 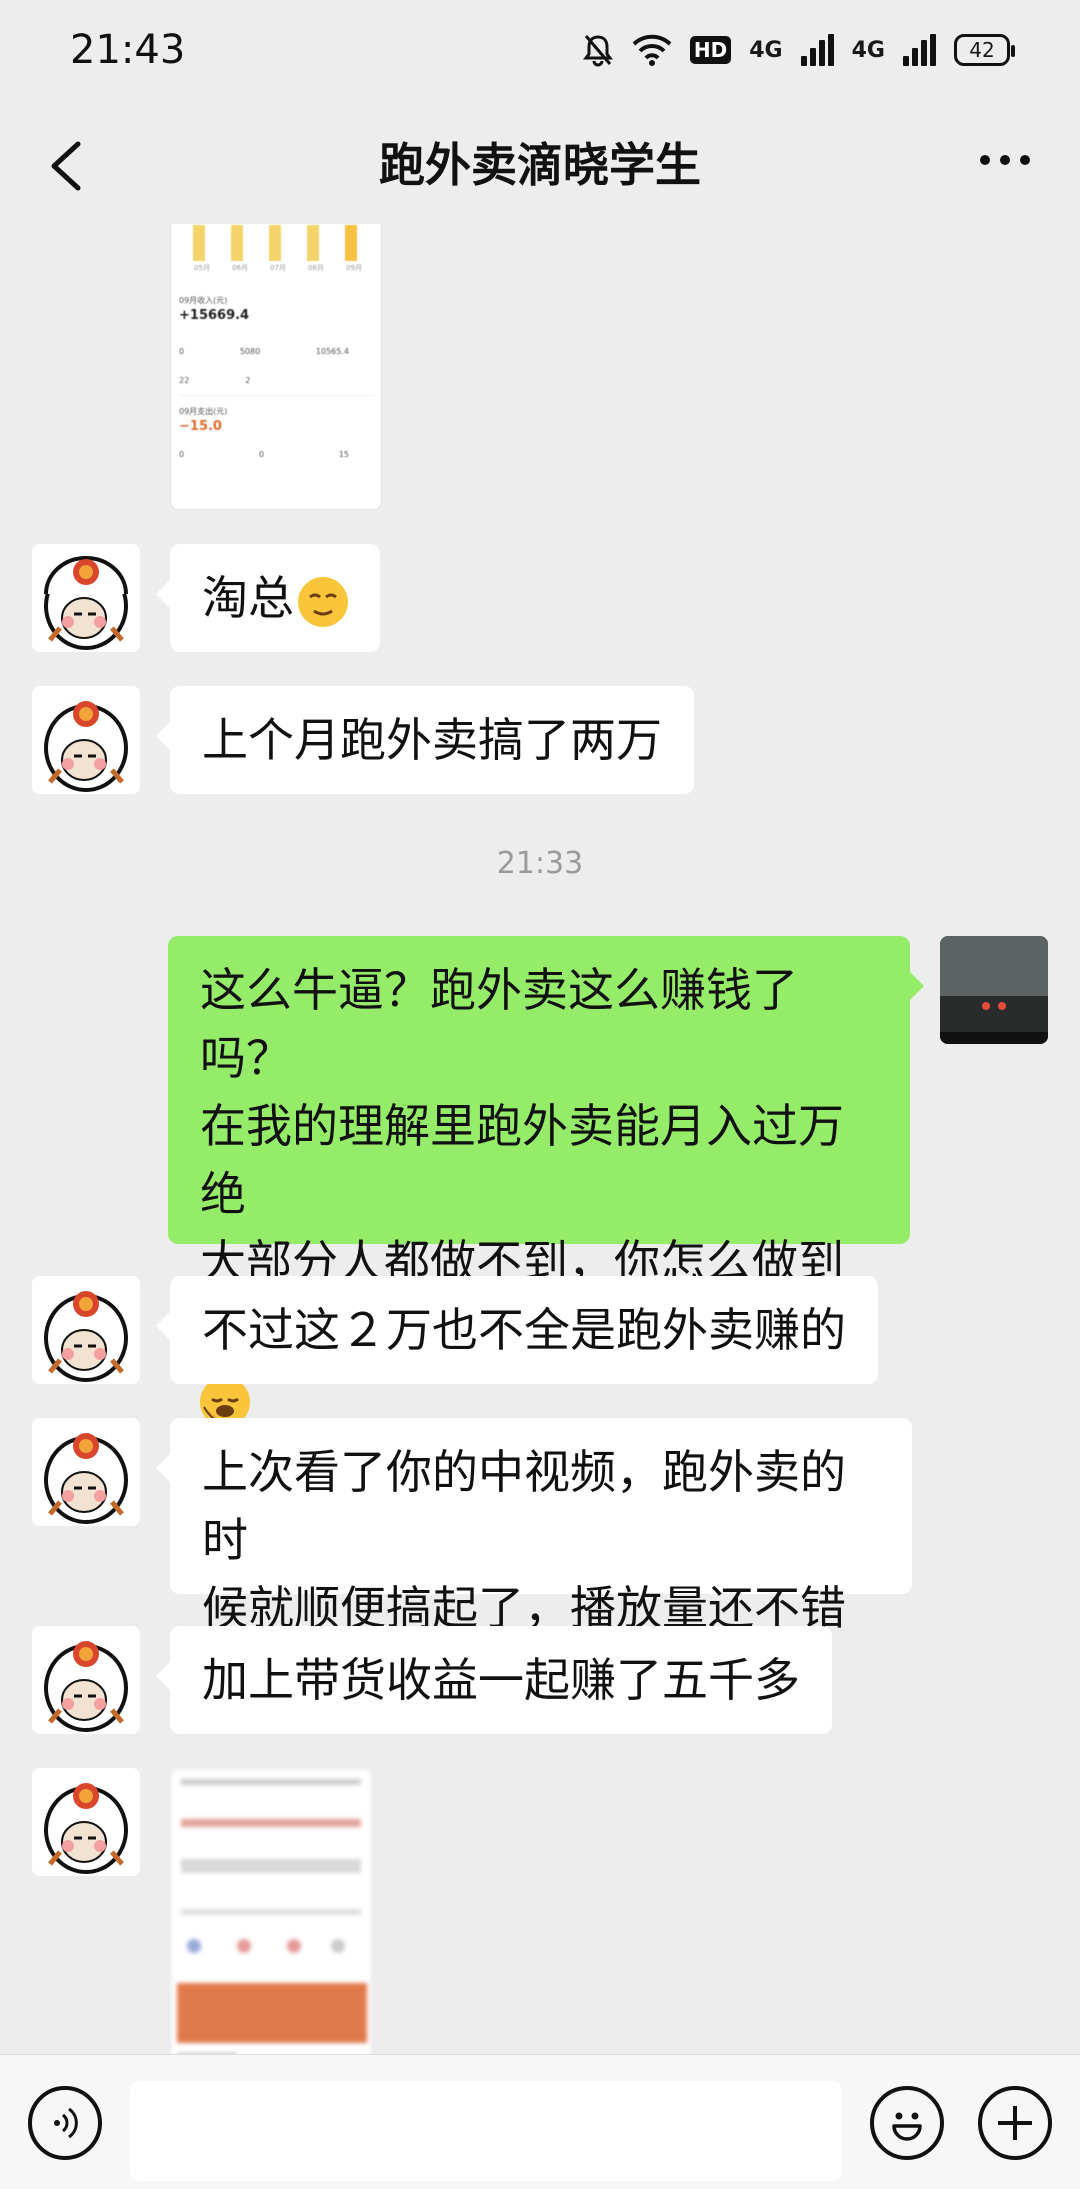 What do you see at coordinates (907, 2126) in the screenshot?
I see `smiley-icon` at bounding box center [907, 2126].